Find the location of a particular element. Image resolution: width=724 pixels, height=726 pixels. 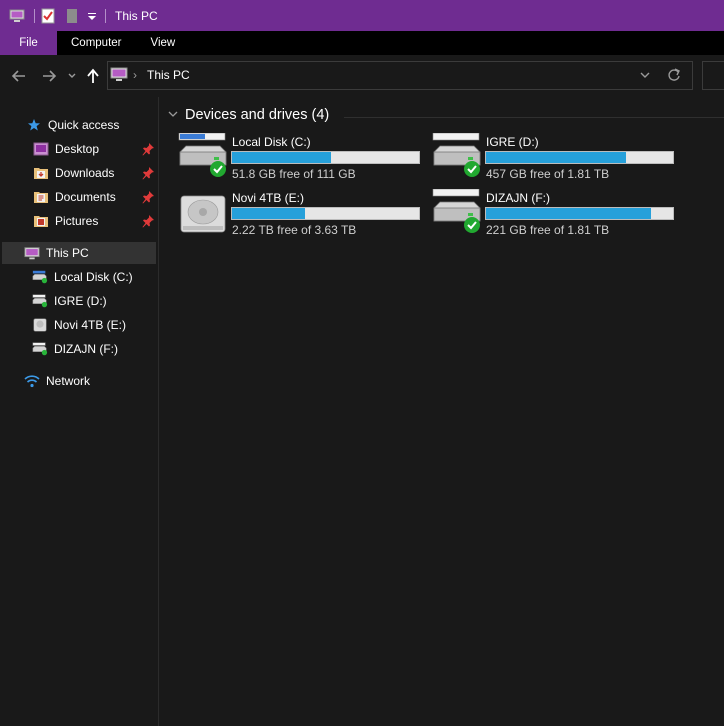

star-icon is located at coordinates (34, 125).